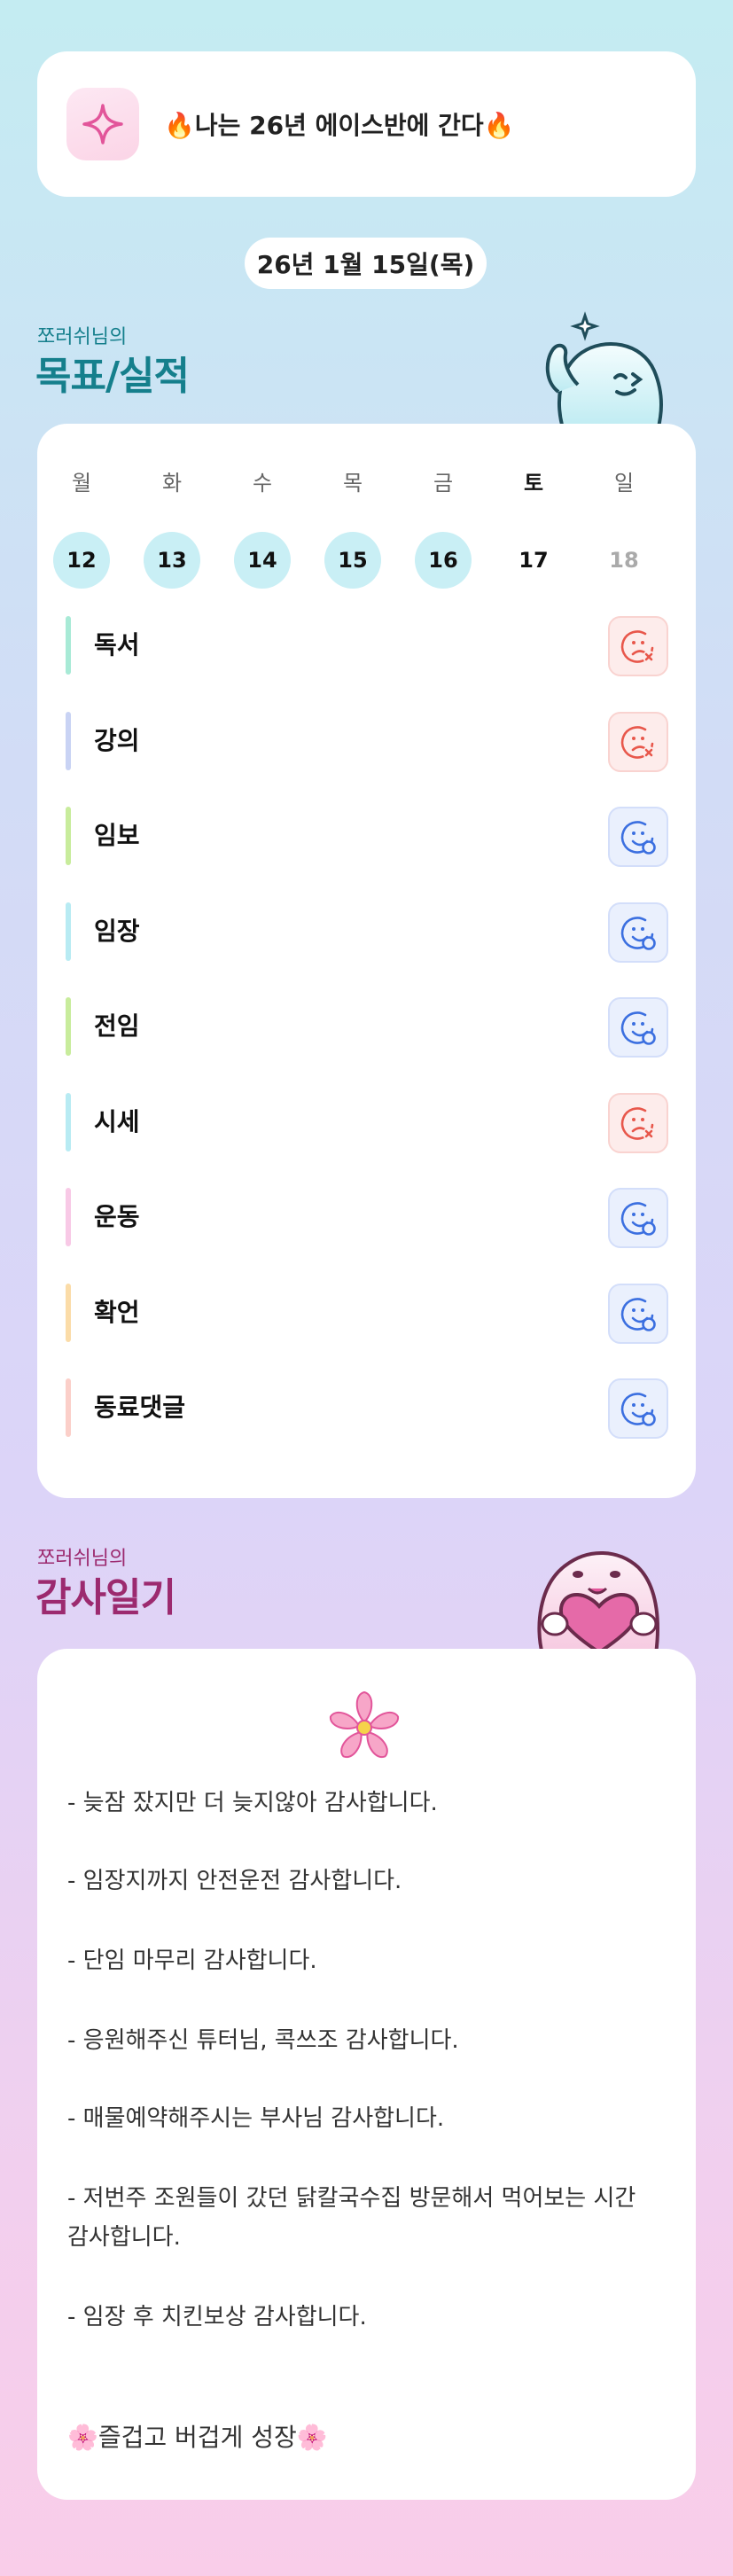 This screenshot has height=2576, width=733. What do you see at coordinates (624, 560) in the screenshot?
I see `day-number: 18` at bounding box center [624, 560].